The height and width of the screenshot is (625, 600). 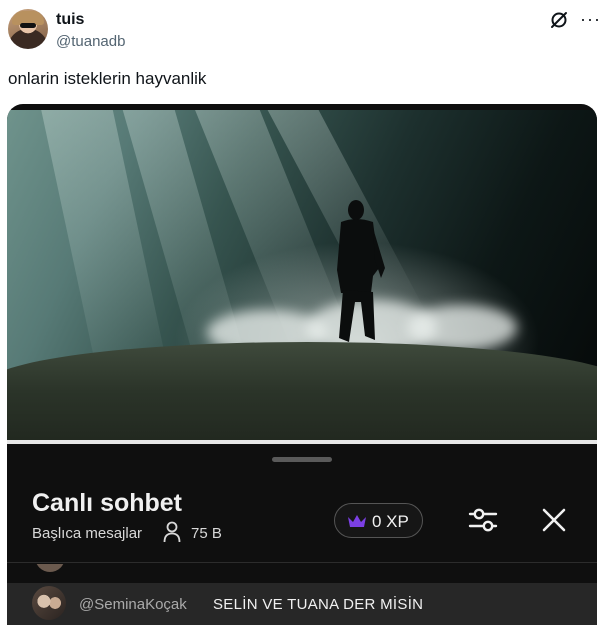 I want to click on divider, so click(x=302, y=562).